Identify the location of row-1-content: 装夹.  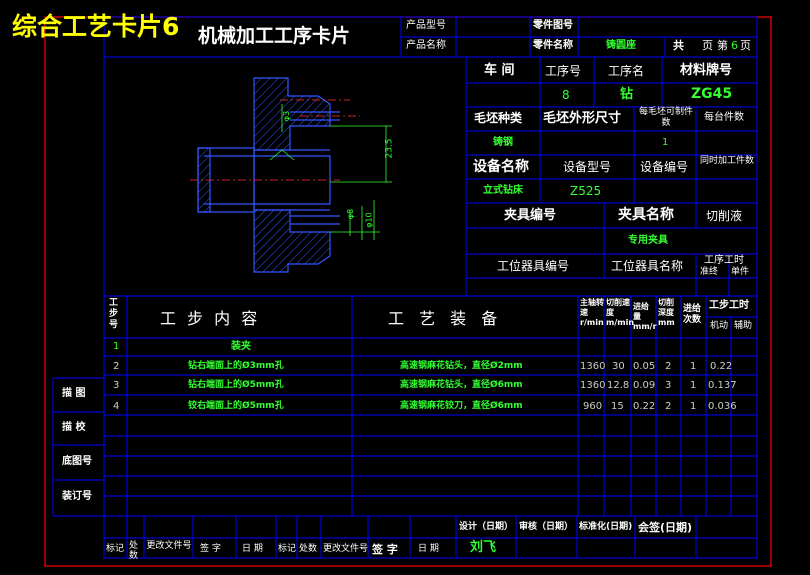
(241, 346).